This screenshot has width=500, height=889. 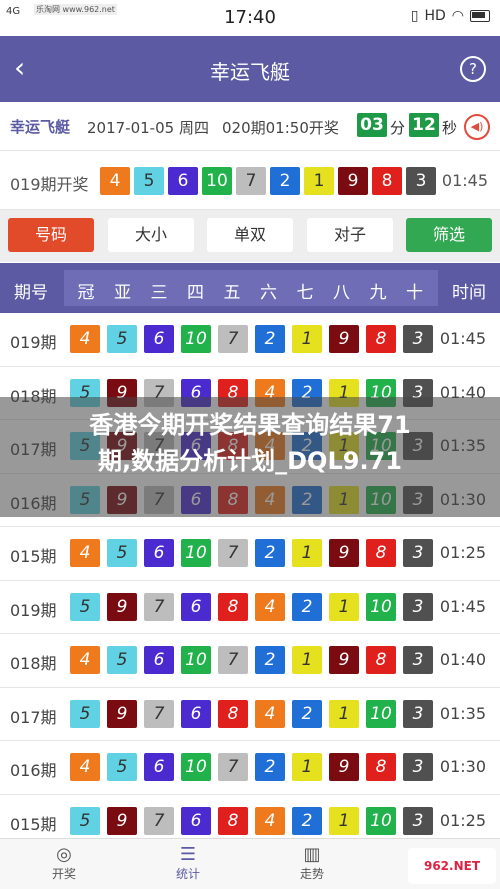 I want to click on row-time: 01:25, so click(x=462, y=552).